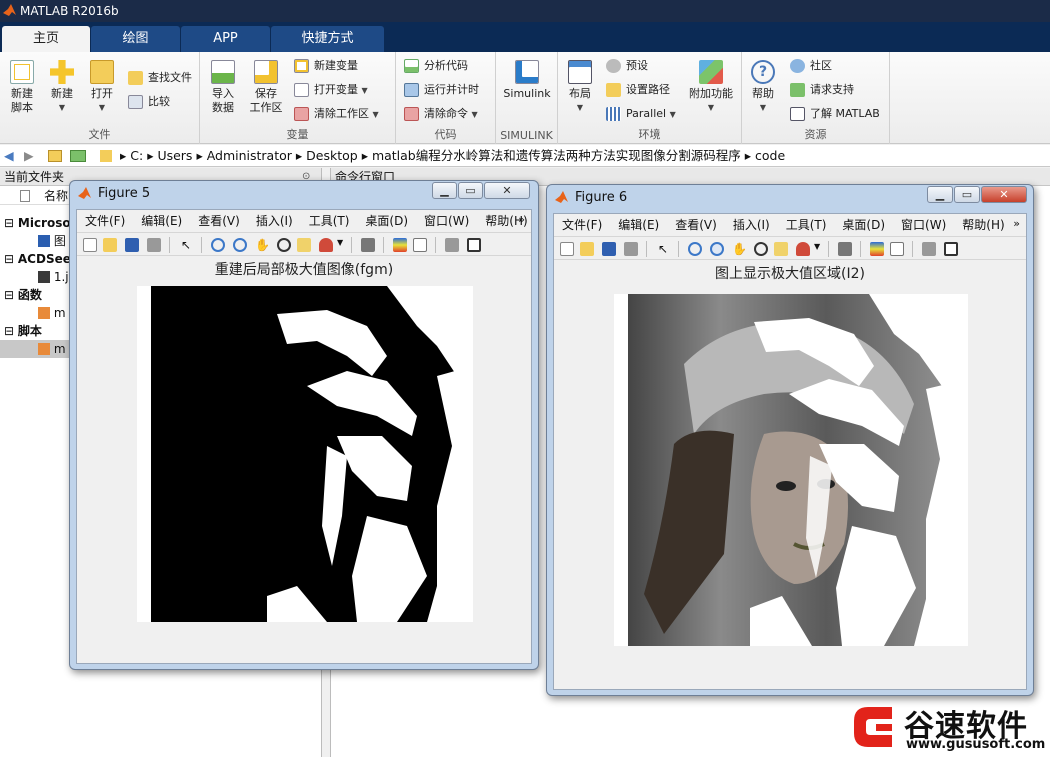 The height and width of the screenshot is (757, 1050). What do you see at coordinates (763, 87) in the screenshot?
I see `help-button: ? 帮助 ▼` at bounding box center [763, 87].